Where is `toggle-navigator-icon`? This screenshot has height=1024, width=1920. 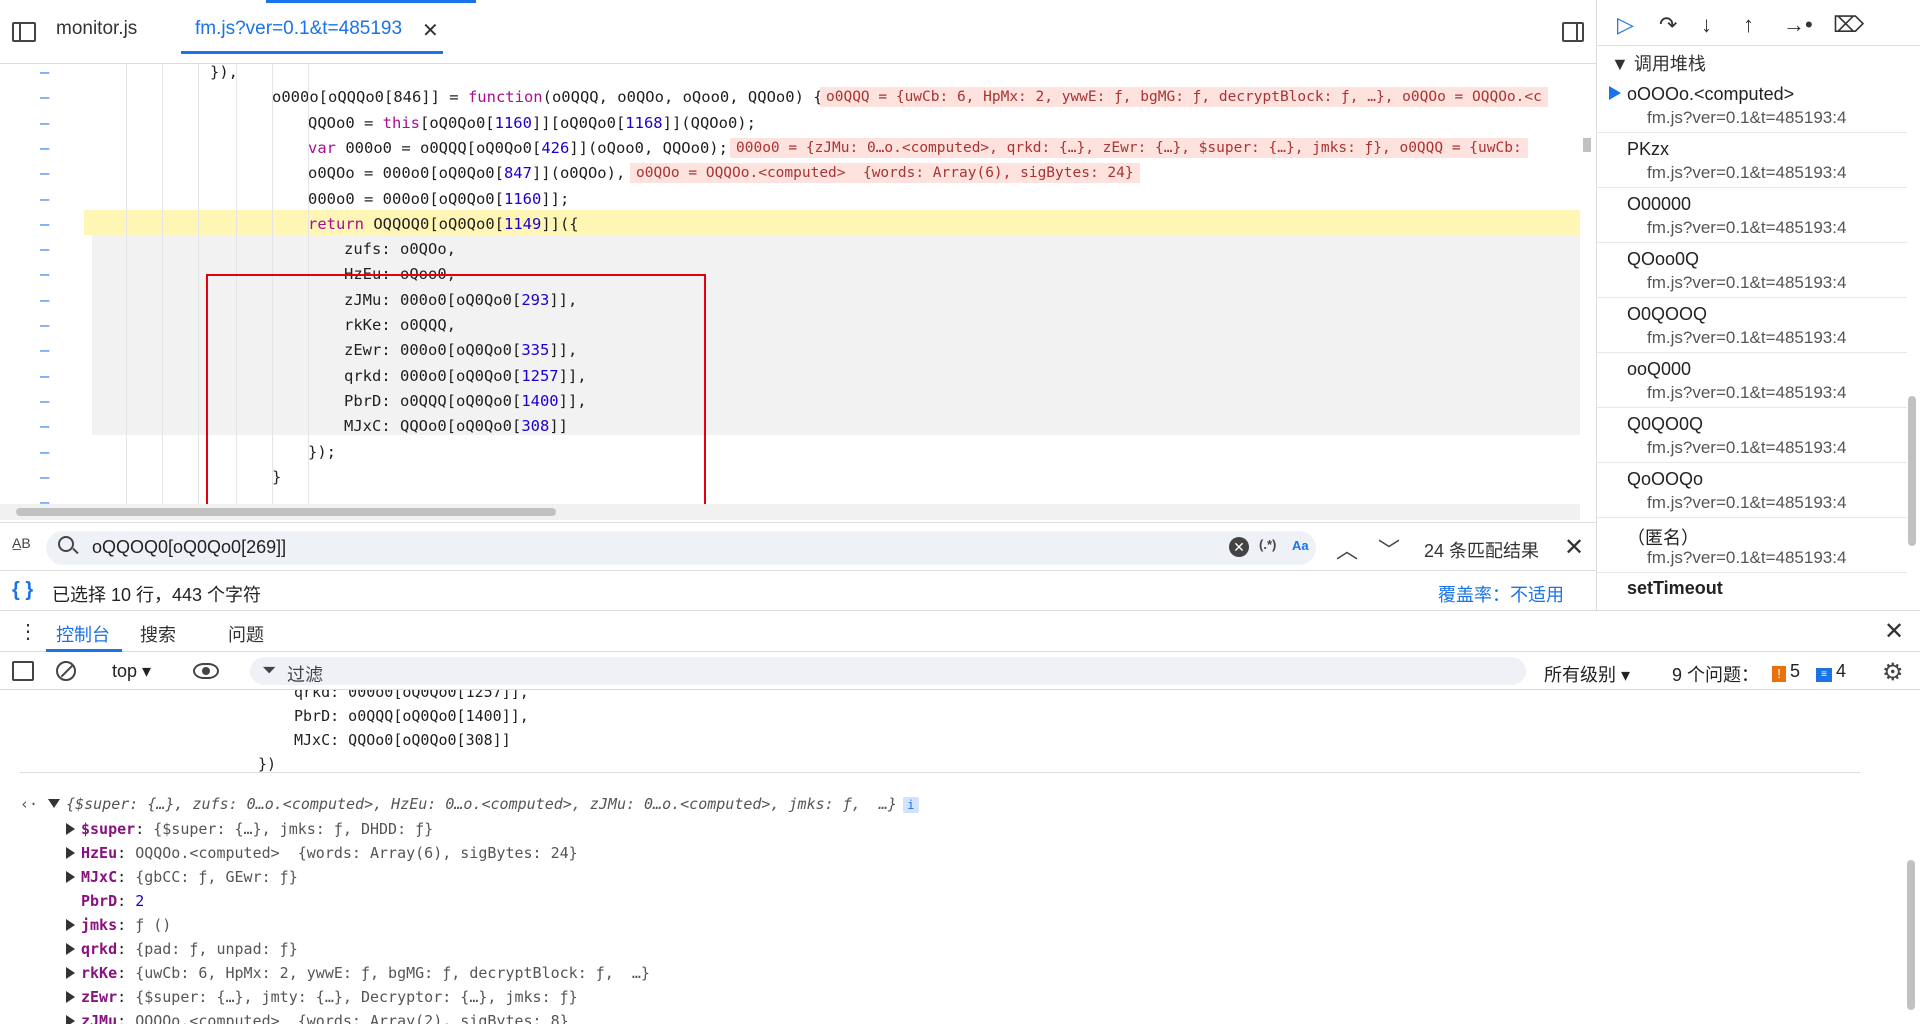
toggle-navigator-icon is located at coordinates (24, 32).